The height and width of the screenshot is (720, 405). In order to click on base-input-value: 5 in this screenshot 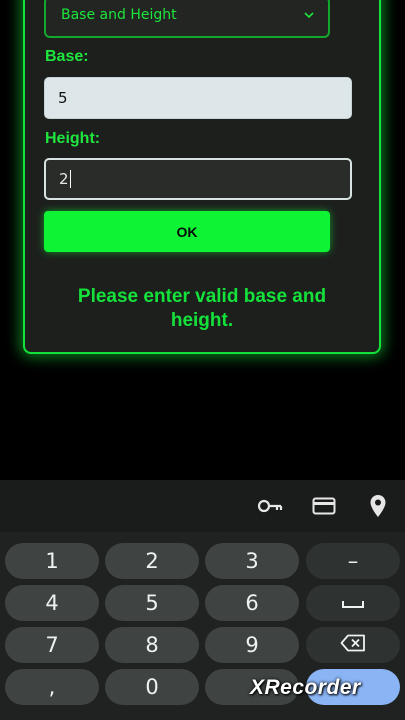, I will do `click(63, 98)`.